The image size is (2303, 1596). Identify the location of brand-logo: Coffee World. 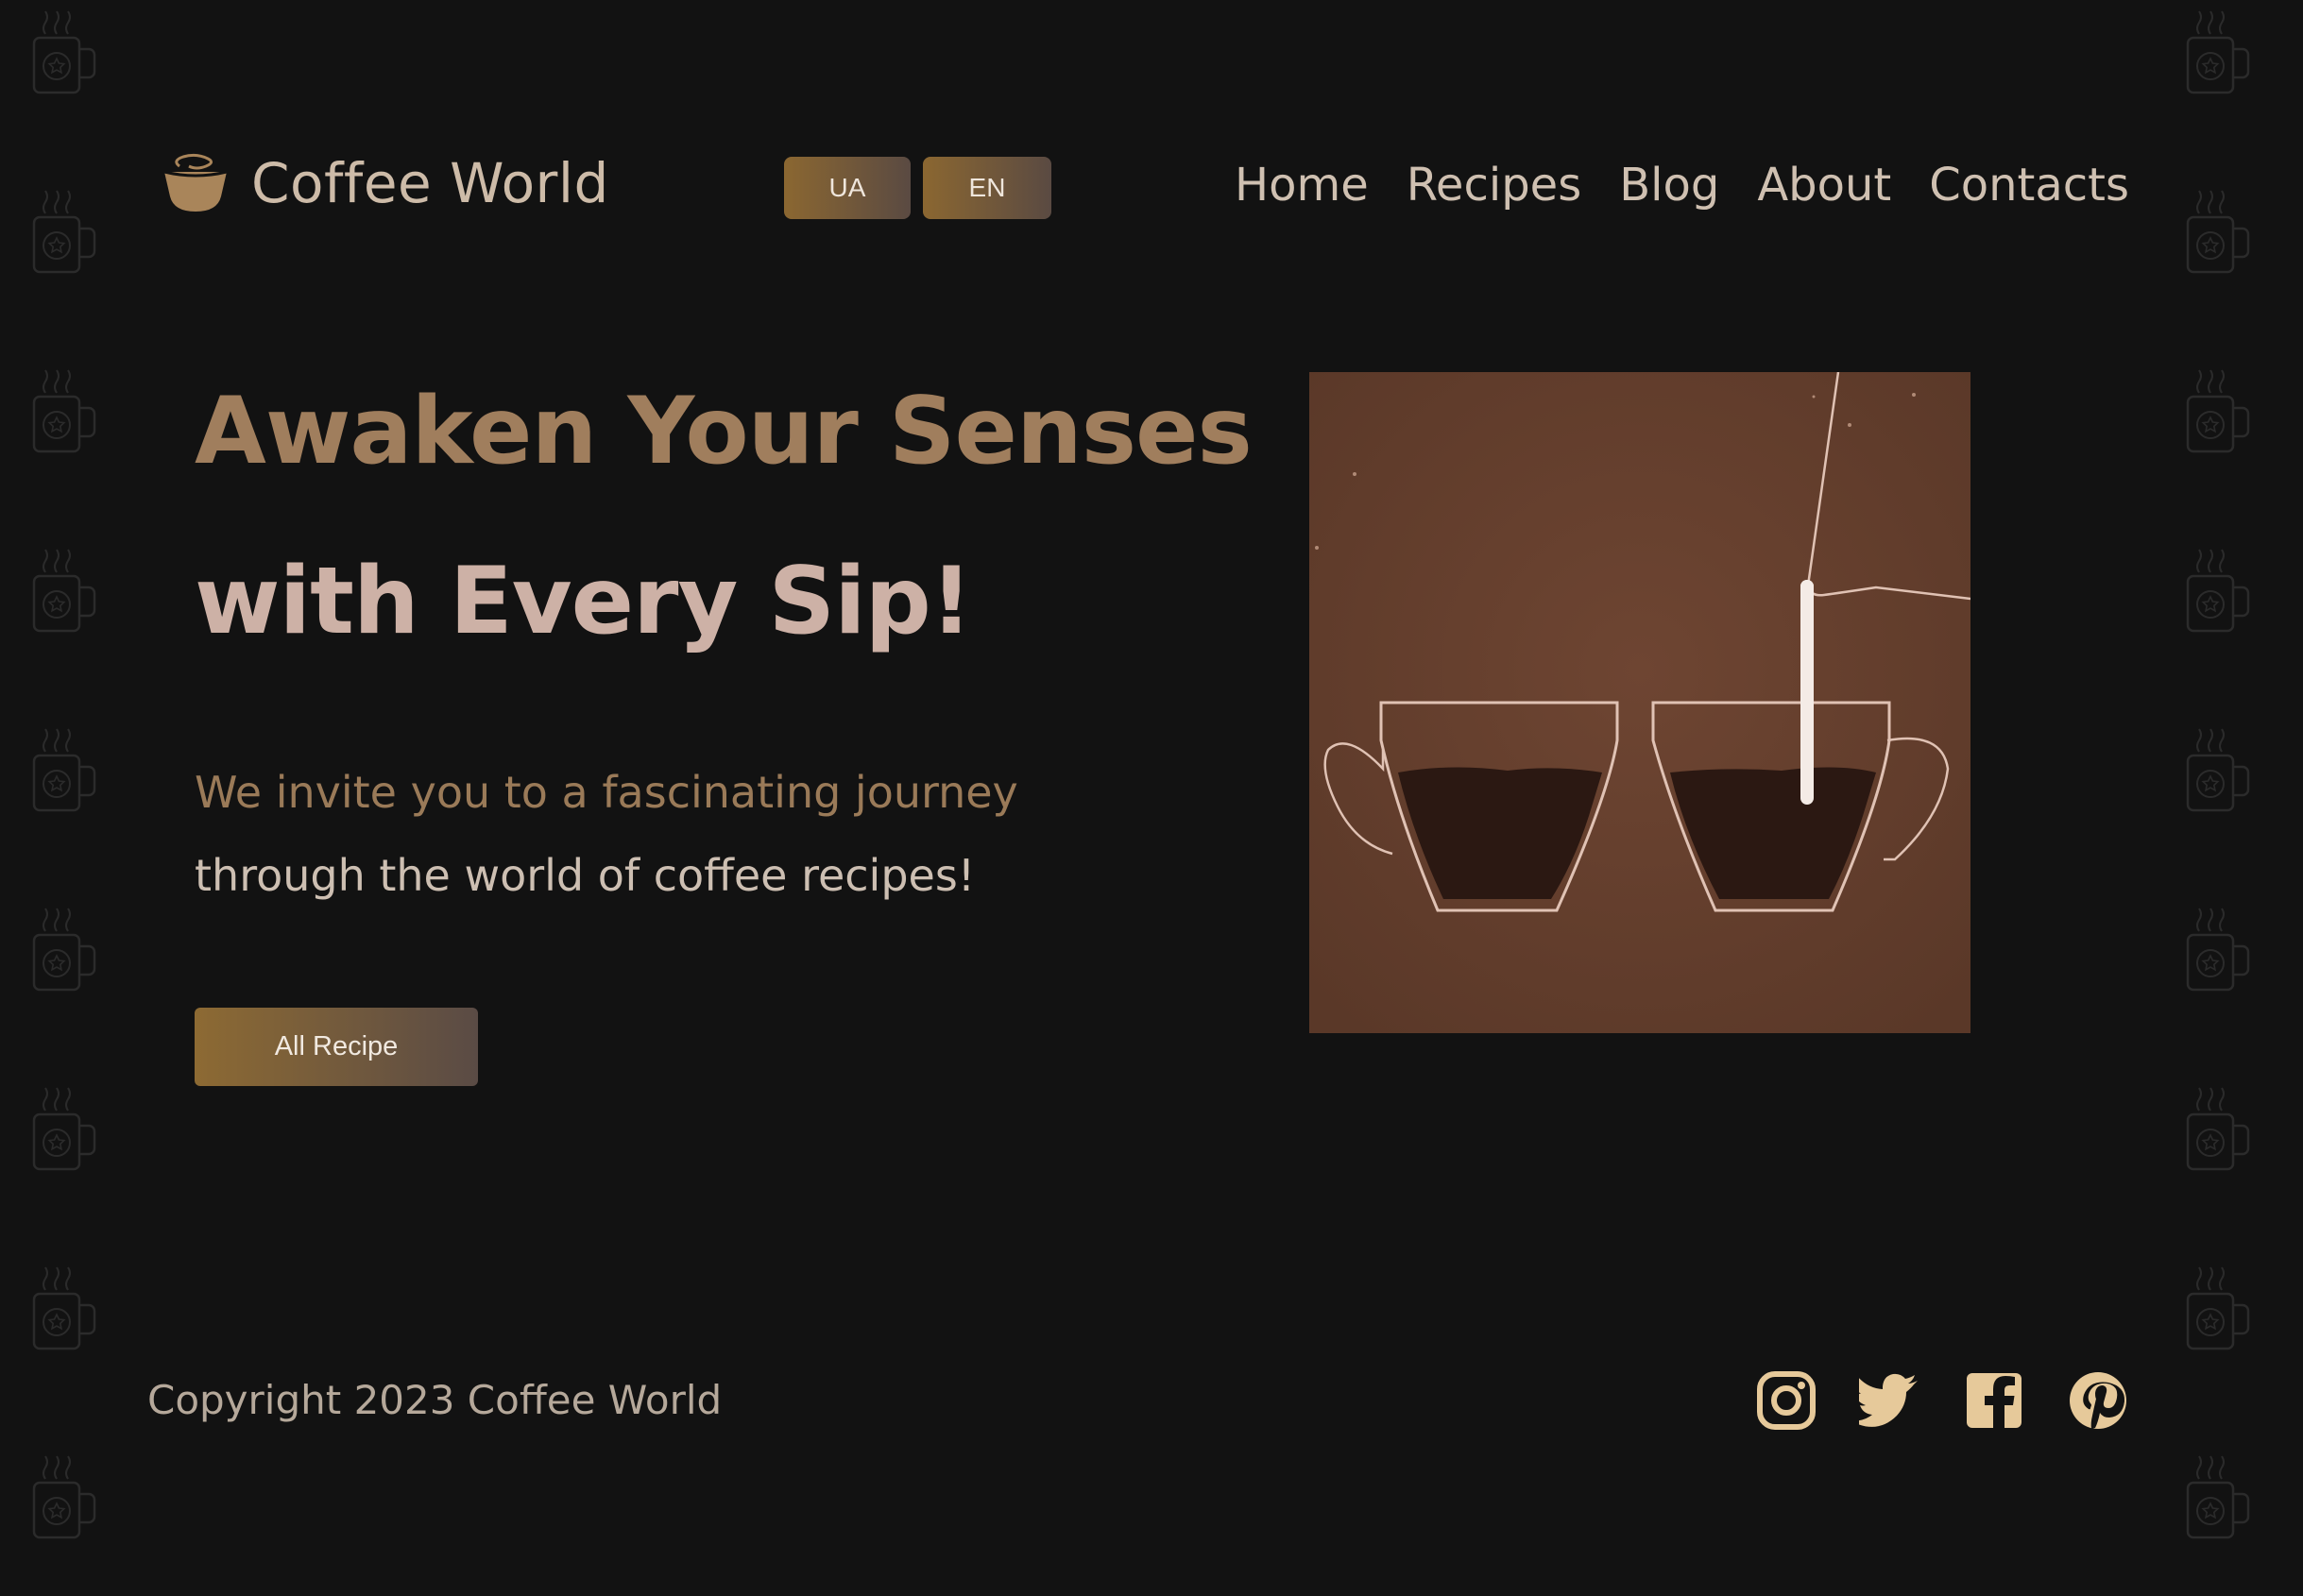
(385, 183).